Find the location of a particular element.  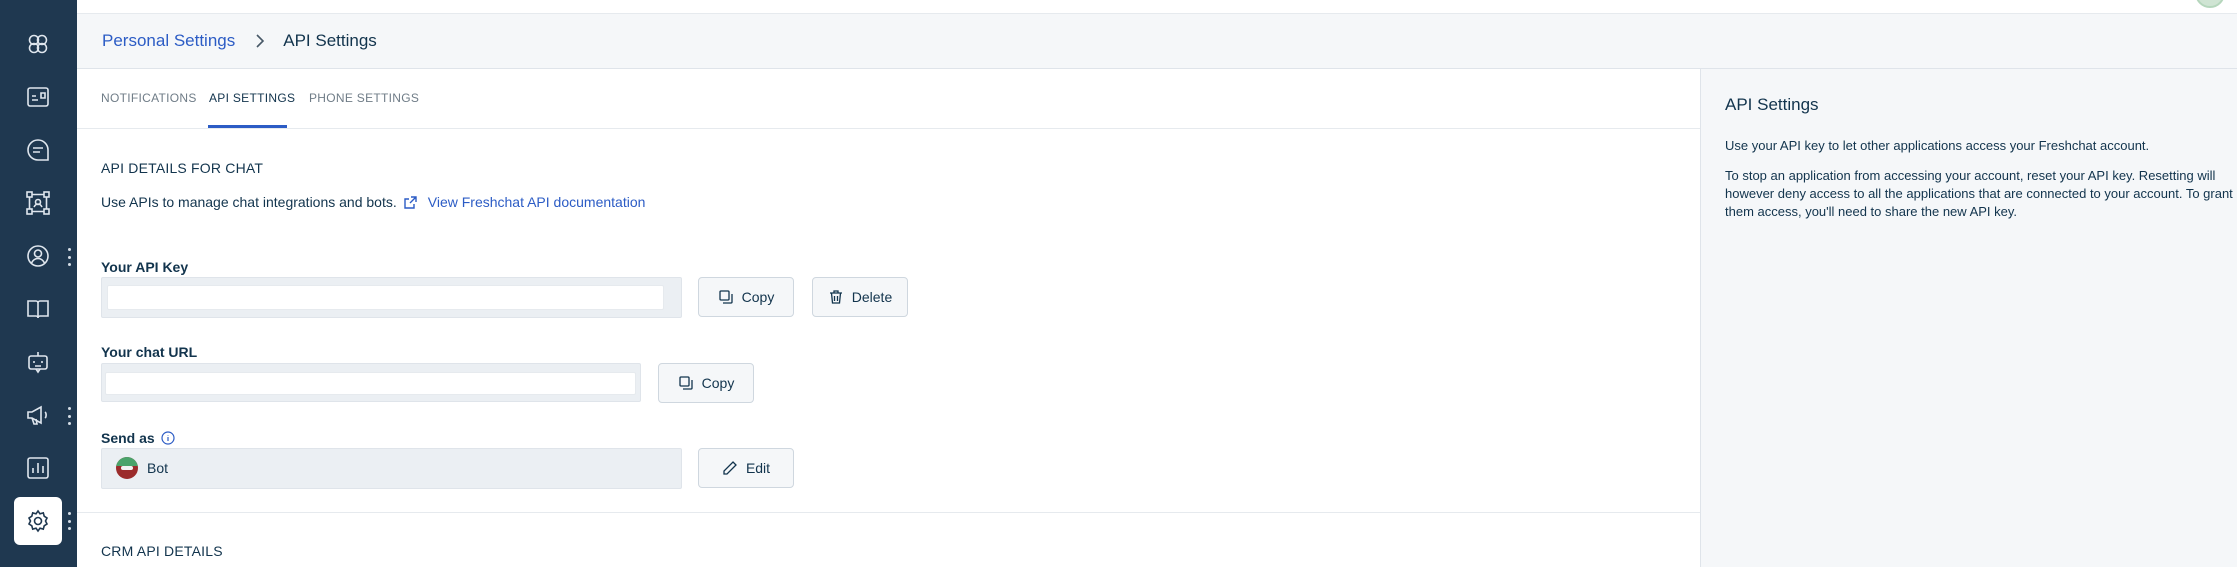

sidebar-item-bots is located at coordinates (38, 362).